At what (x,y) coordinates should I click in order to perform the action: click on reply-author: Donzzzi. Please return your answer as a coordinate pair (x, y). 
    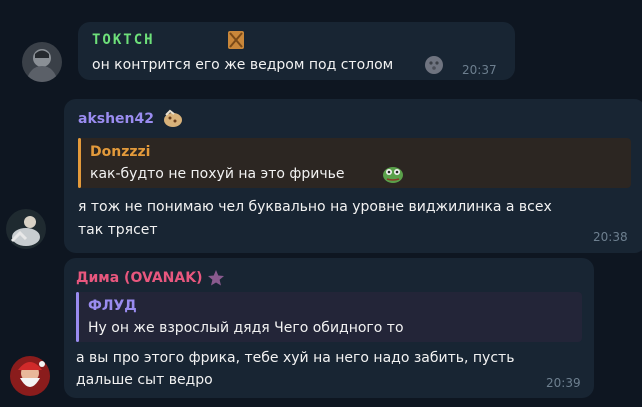
    Looking at the image, I should click on (120, 152).